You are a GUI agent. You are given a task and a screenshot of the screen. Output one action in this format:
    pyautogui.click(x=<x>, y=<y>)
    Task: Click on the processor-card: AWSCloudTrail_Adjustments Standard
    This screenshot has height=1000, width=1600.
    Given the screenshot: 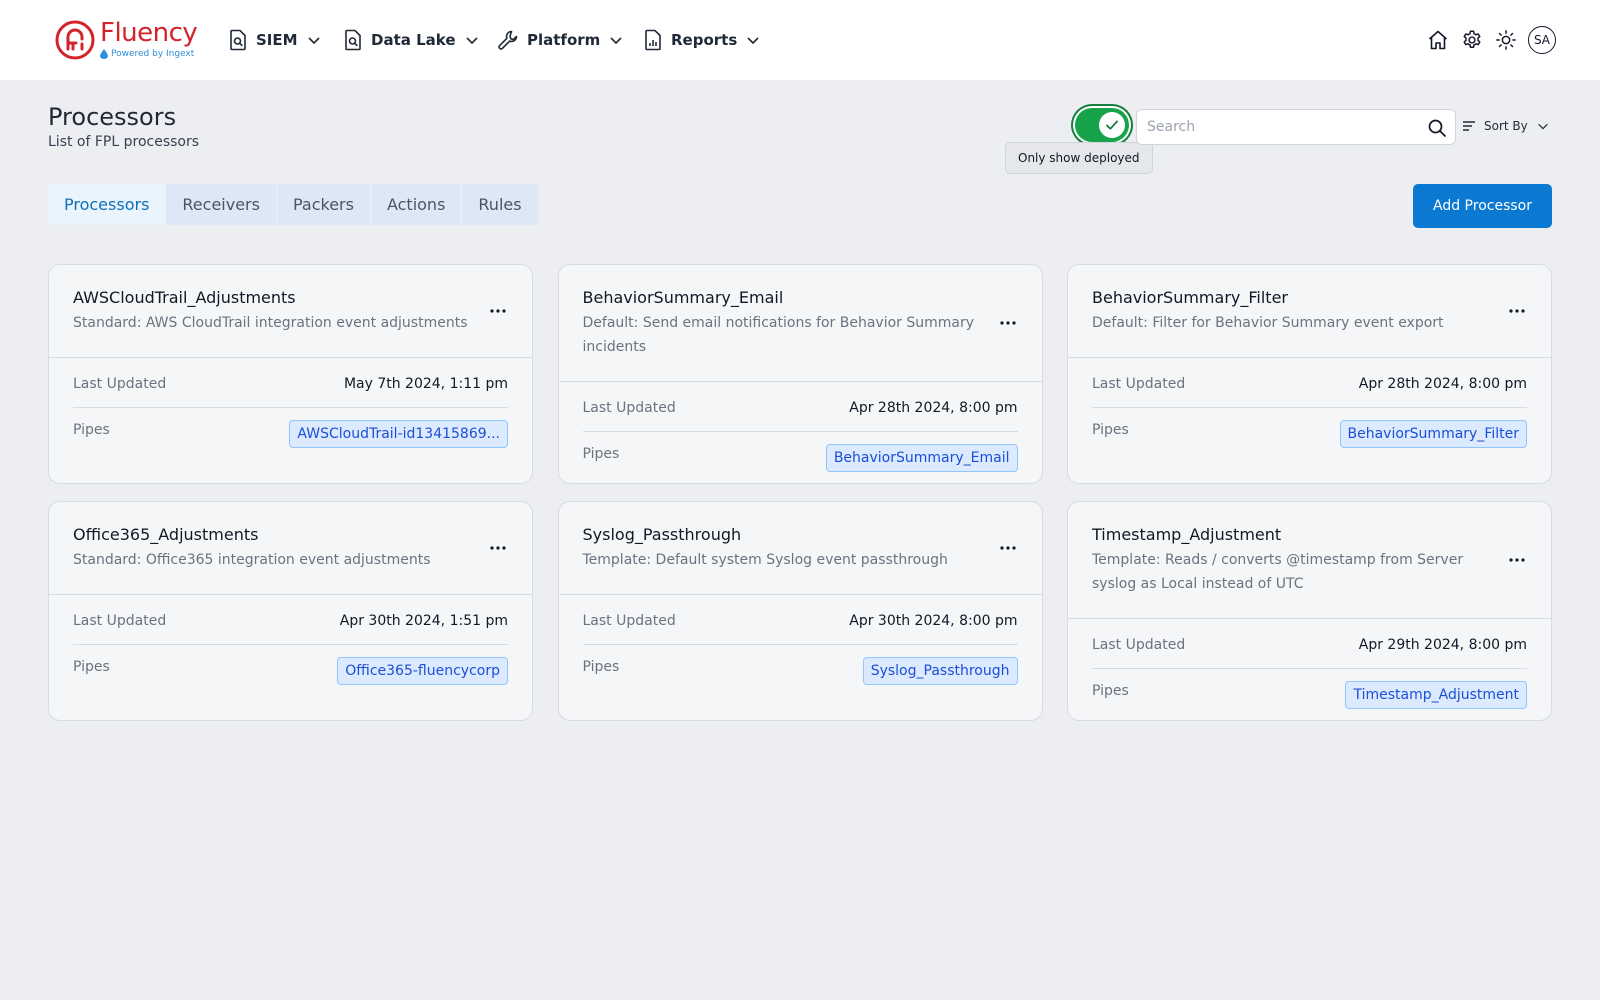 What is the action you would take?
    pyautogui.click(x=290, y=374)
    